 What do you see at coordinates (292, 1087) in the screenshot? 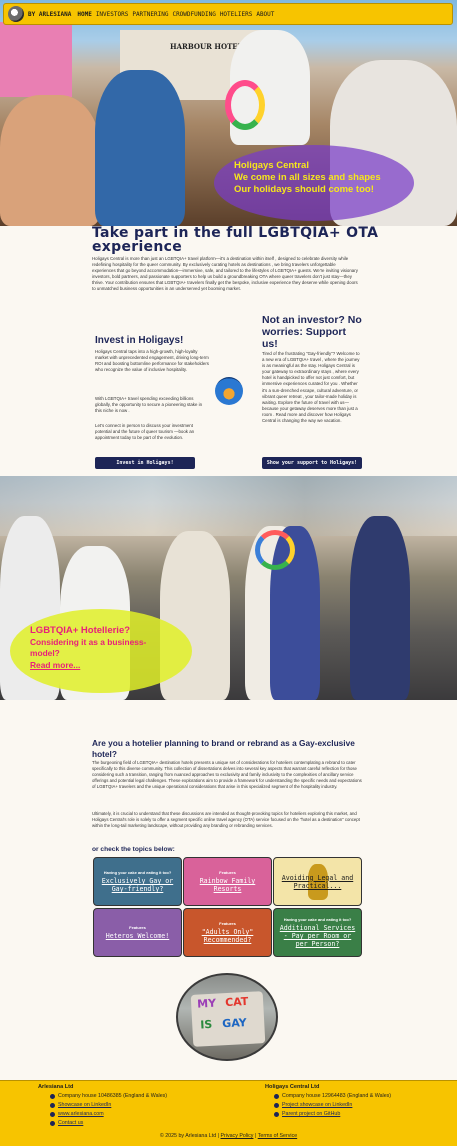
I see `footer-right-heading: Holigays Central Ltd` at bounding box center [292, 1087].